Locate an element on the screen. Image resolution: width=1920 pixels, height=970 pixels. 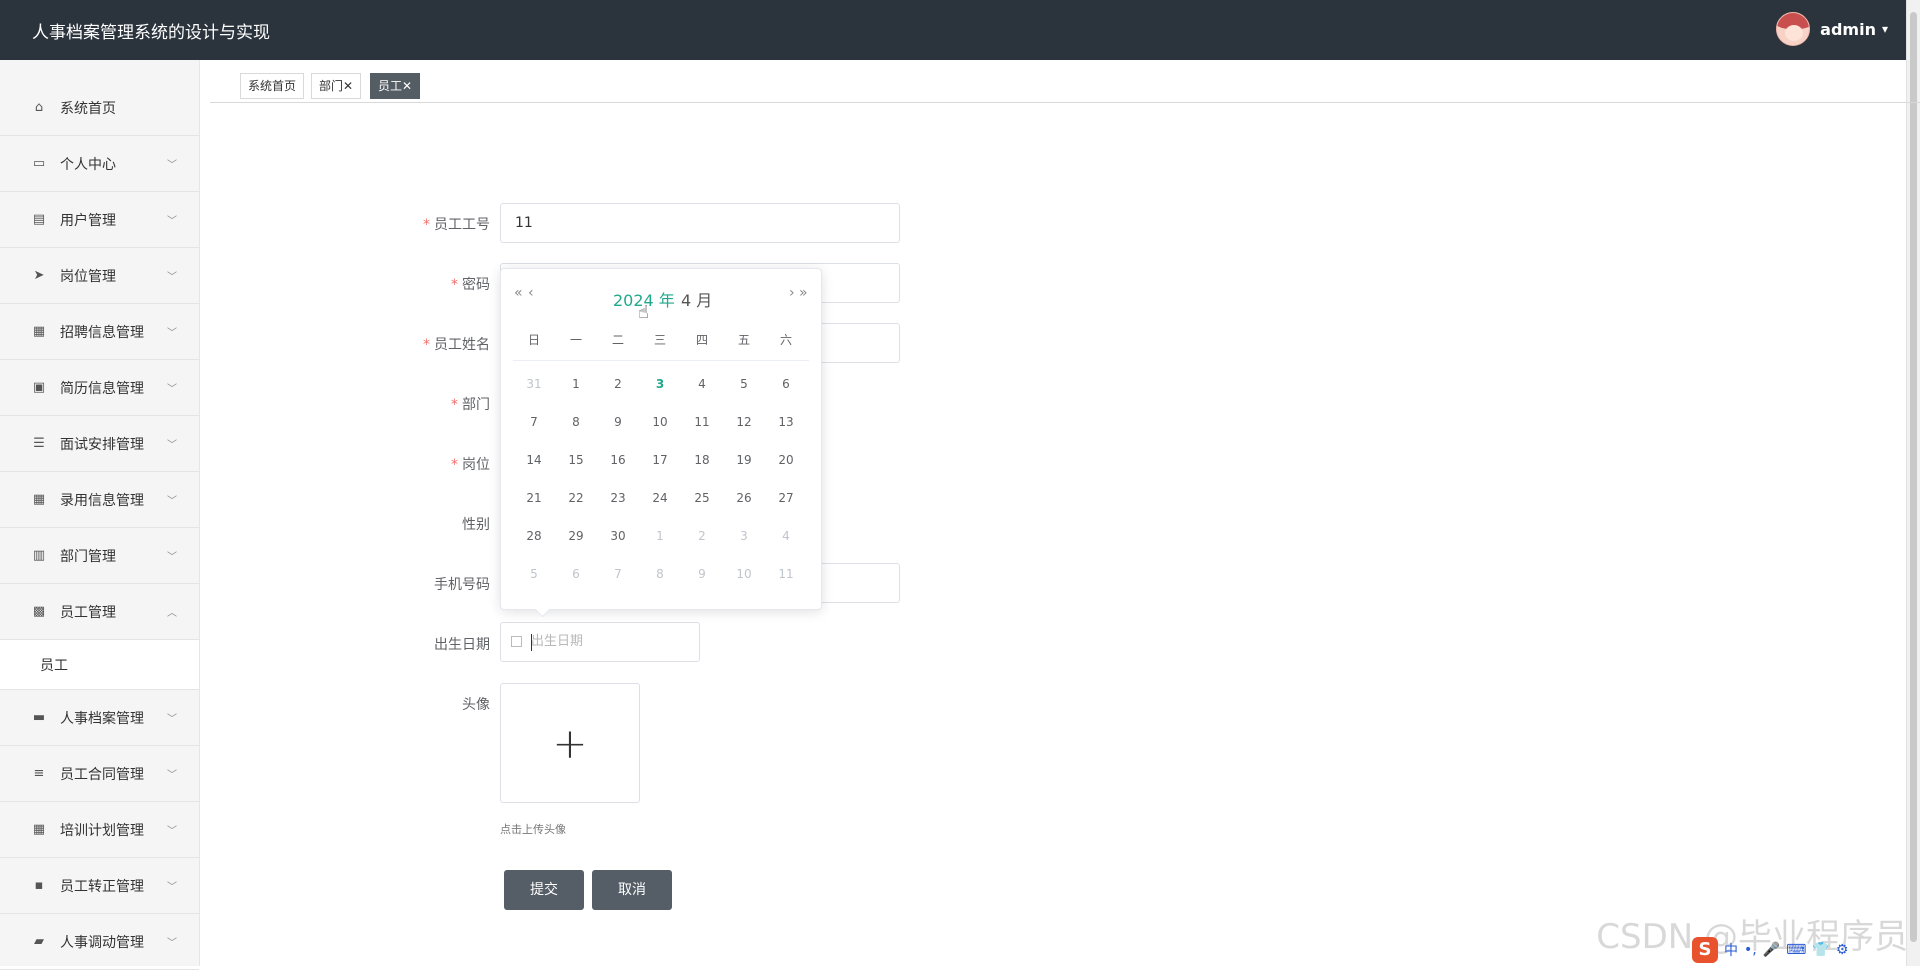
sidebar-item-label: 招聘信息管理 is located at coordinates (102, 332).